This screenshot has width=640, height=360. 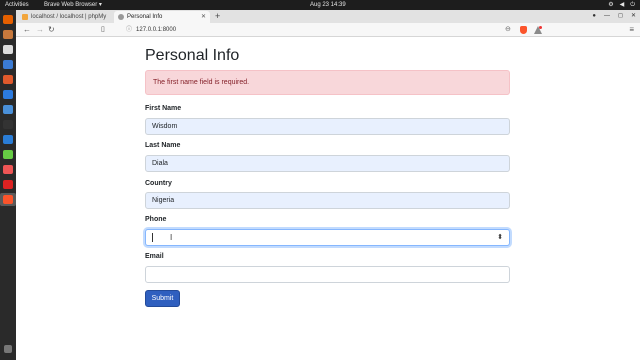 I want to click on email-label: Email, so click(x=154, y=256).